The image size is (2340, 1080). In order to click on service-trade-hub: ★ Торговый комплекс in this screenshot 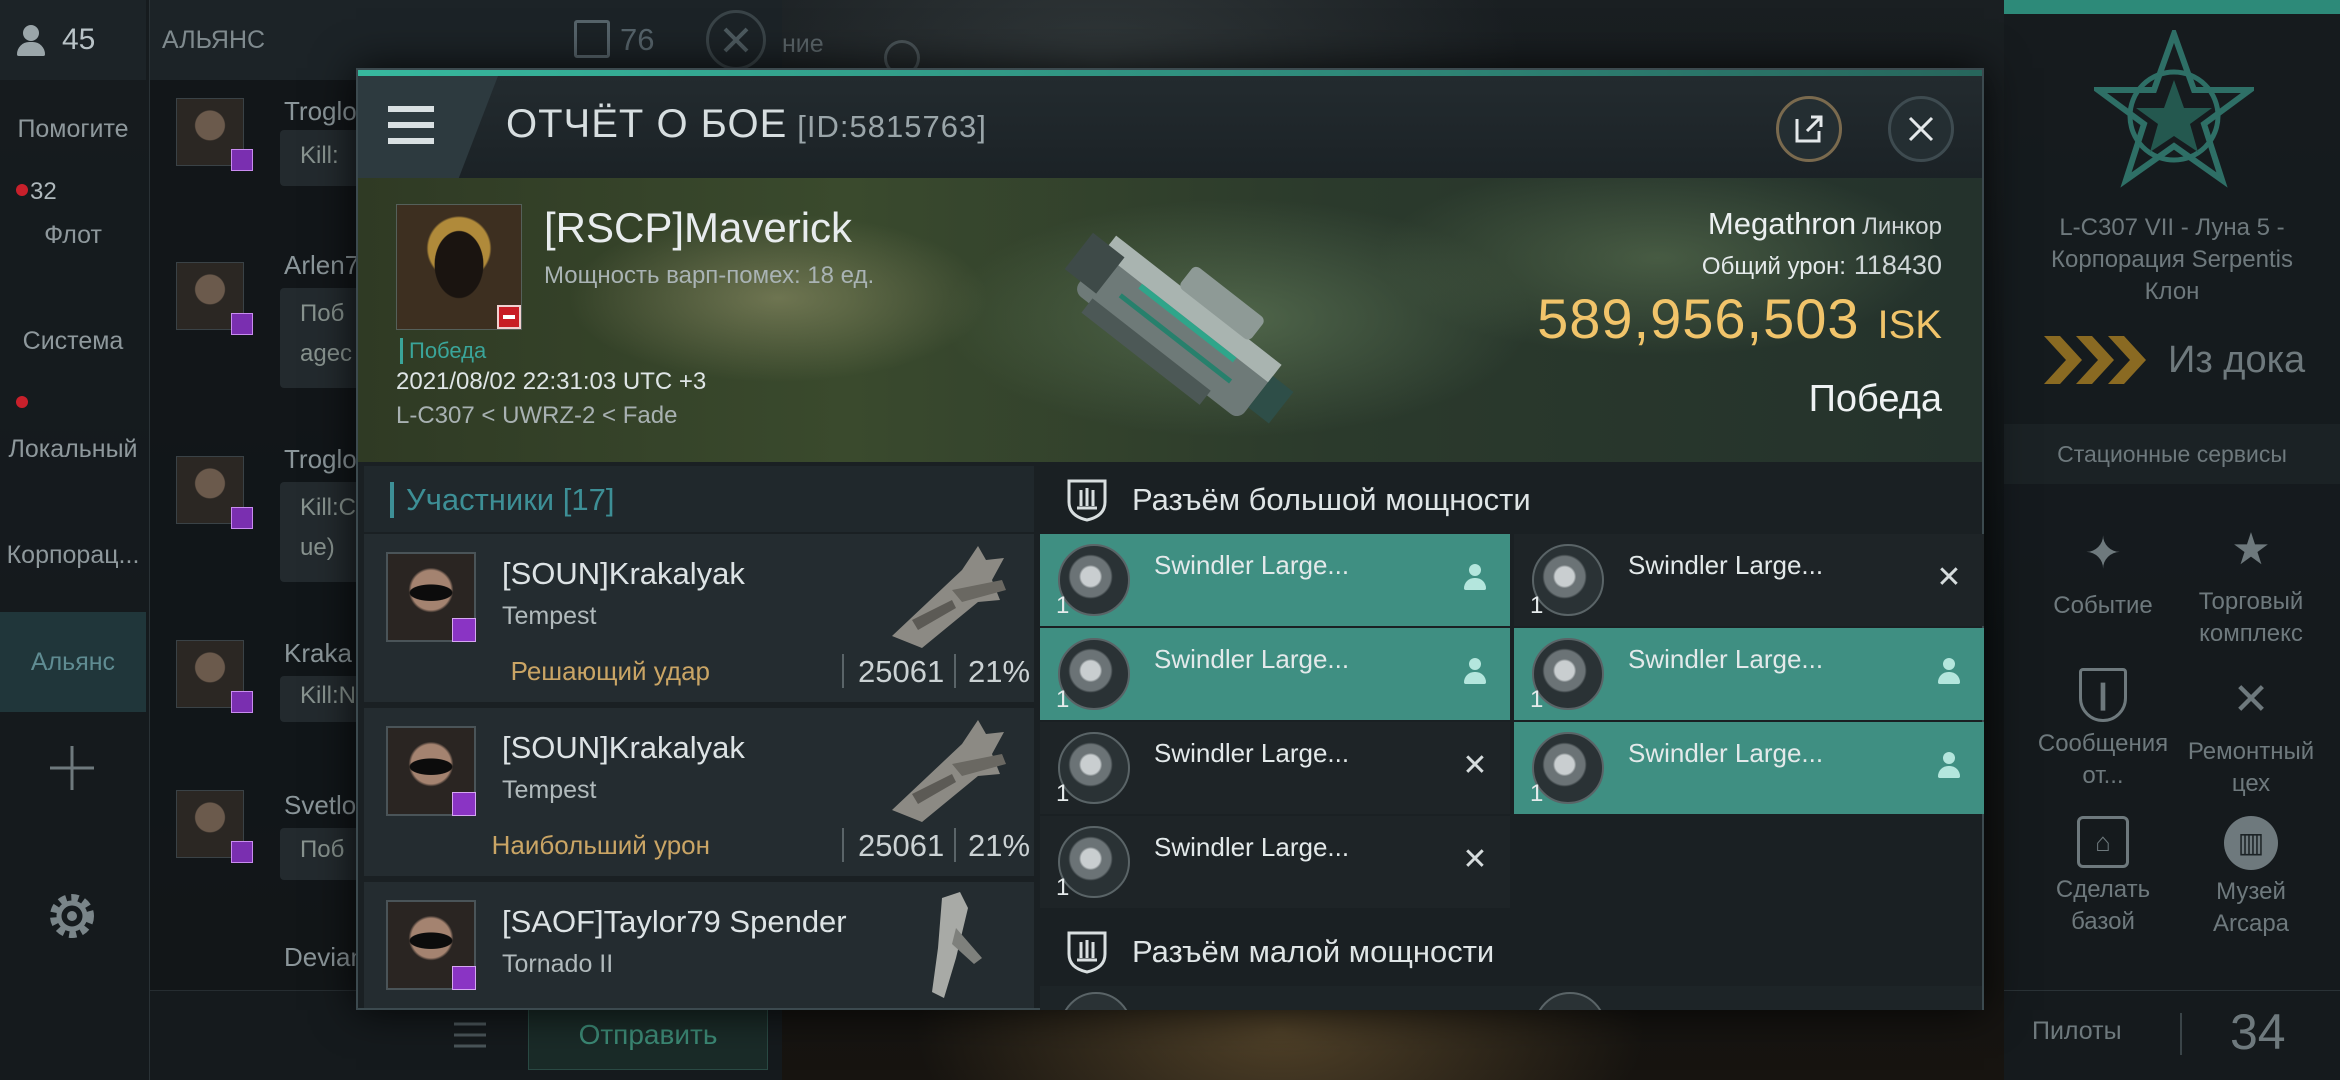, I will do `click(2251, 585)`.